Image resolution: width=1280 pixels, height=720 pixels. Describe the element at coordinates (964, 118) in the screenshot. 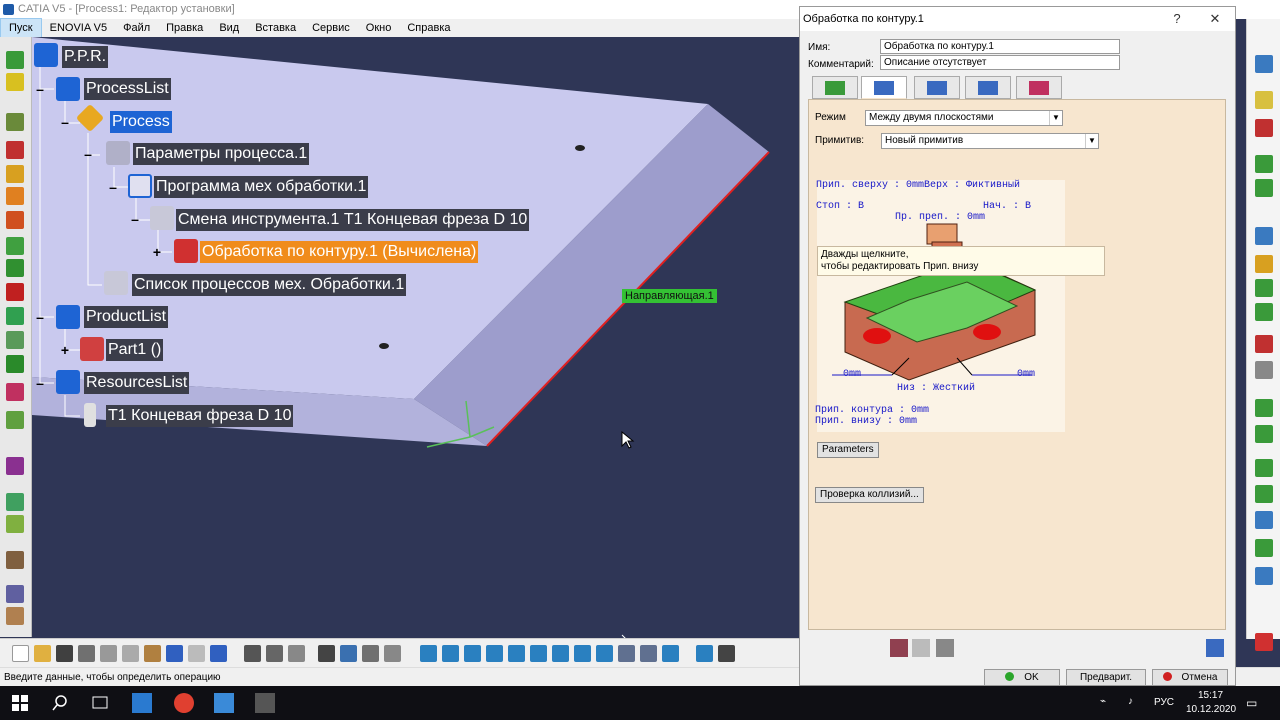

I see `mode-combo: Между двумя плоскостями ▼` at that location.